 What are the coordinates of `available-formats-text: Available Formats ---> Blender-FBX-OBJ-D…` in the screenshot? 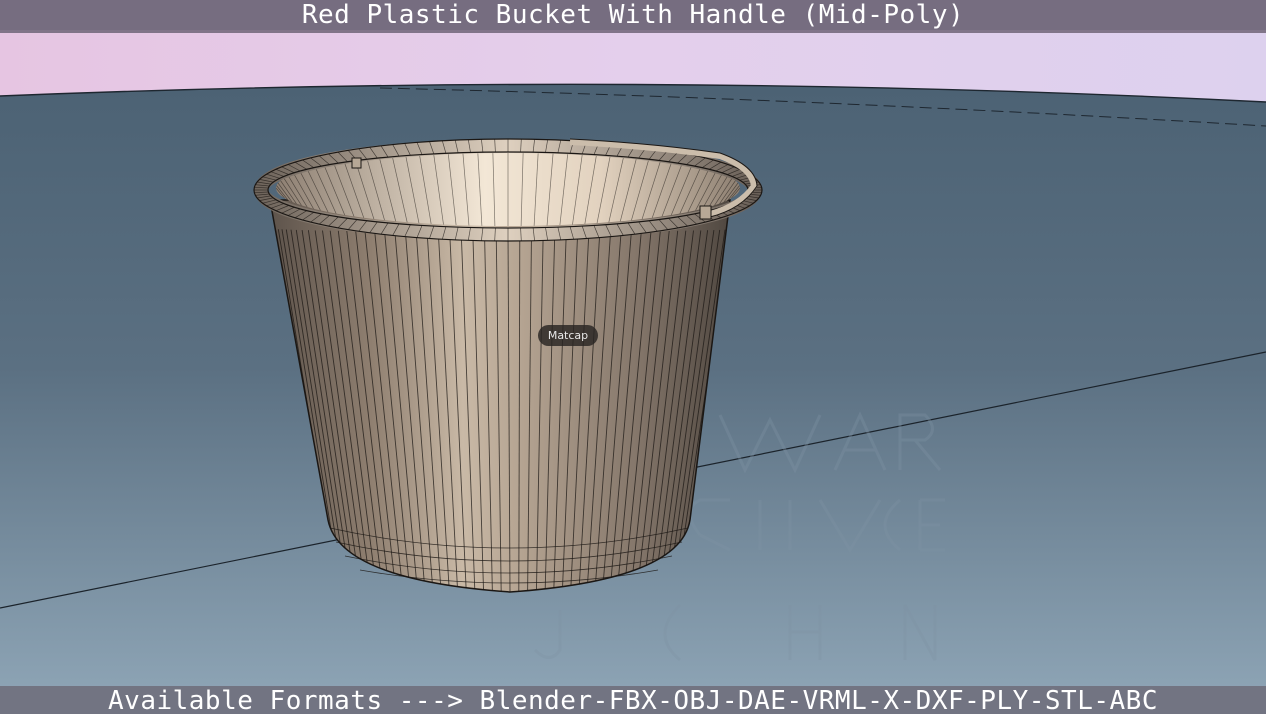 It's located at (633, 700).